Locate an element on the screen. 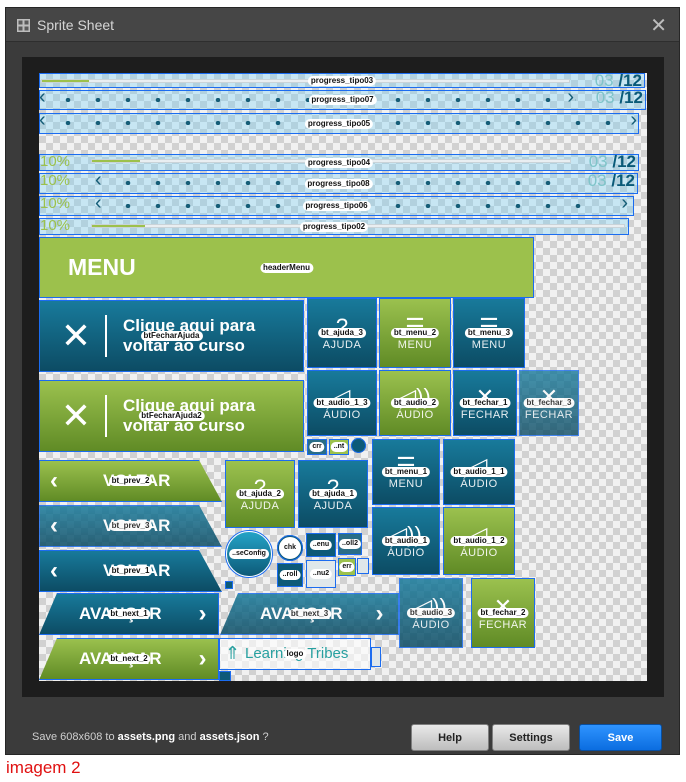 The width and height of the screenshot is (686, 782). sprite-progress-tipo02: 10% progress_tipo02 is located at coordinates (334, 226).